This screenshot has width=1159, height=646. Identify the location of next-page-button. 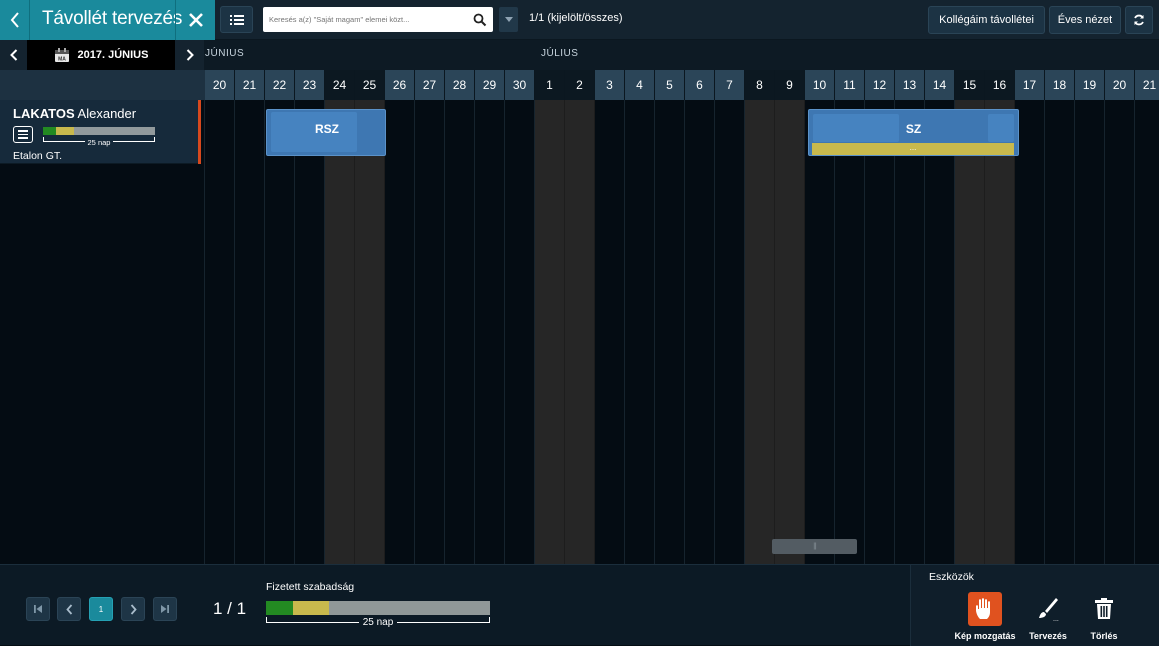
(133, 609).